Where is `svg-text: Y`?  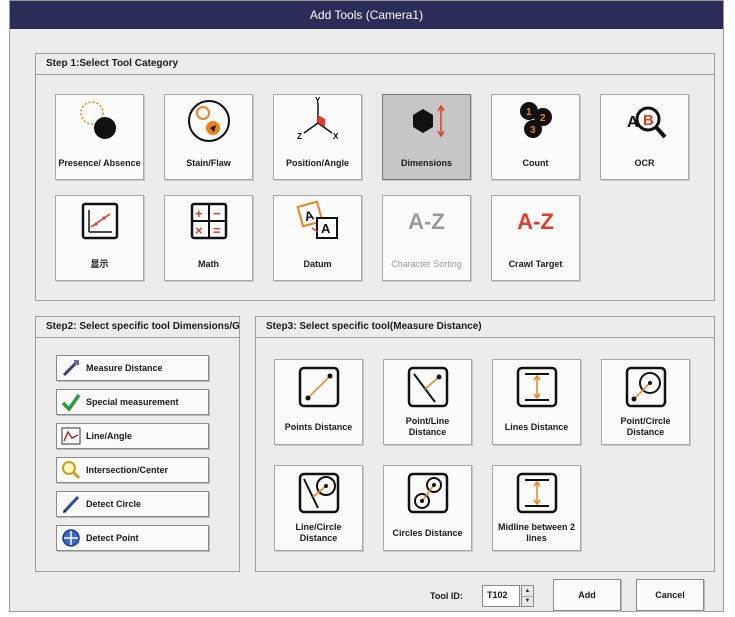
svg-text: Y is located at coordinates (318, 101).